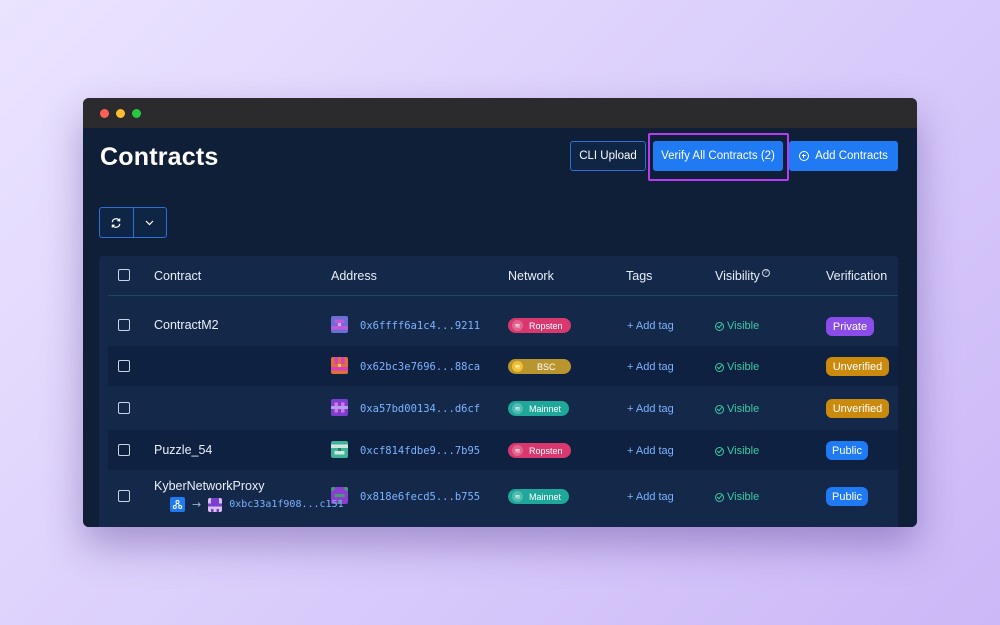 The height and width of the screenshot is (625, 1000). I want to click on page-title: Contracts, so click(159, 157).